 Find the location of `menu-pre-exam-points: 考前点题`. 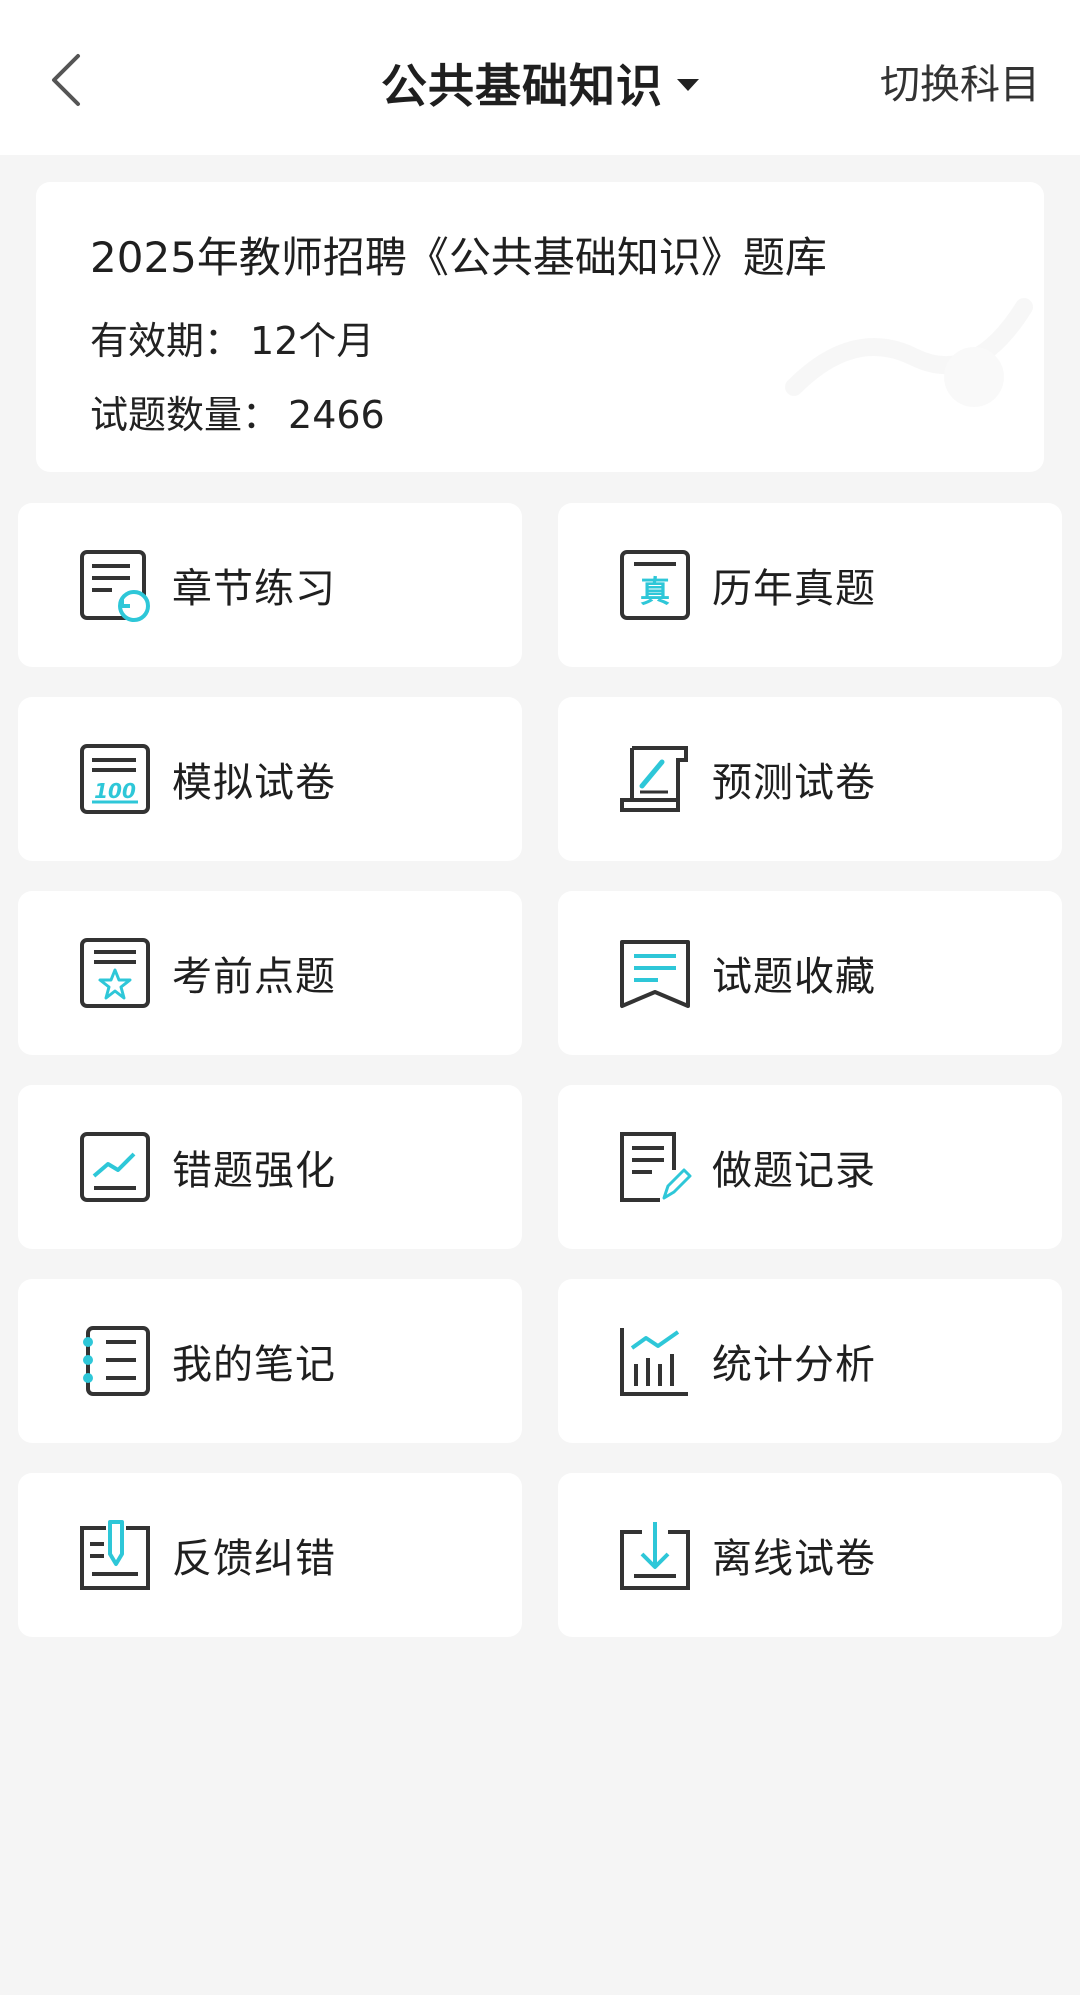

menu-pre-exam-points: 考前点题 is located at coordinates (270, 973).